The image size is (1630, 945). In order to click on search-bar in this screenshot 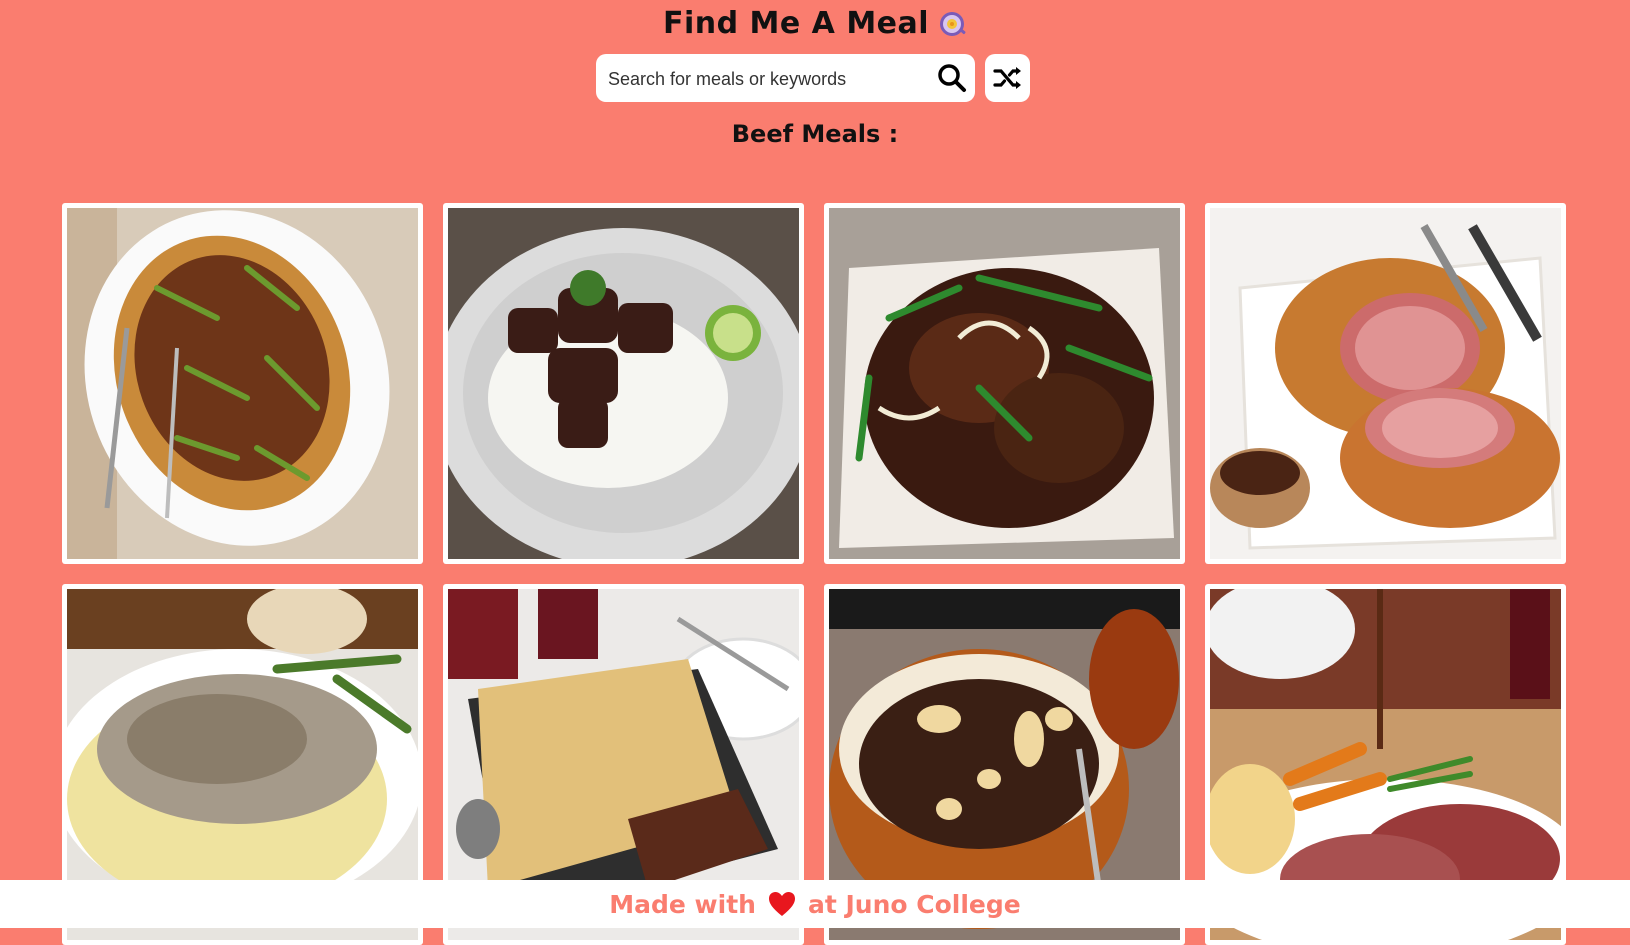, I will do `click(785, 78)`.